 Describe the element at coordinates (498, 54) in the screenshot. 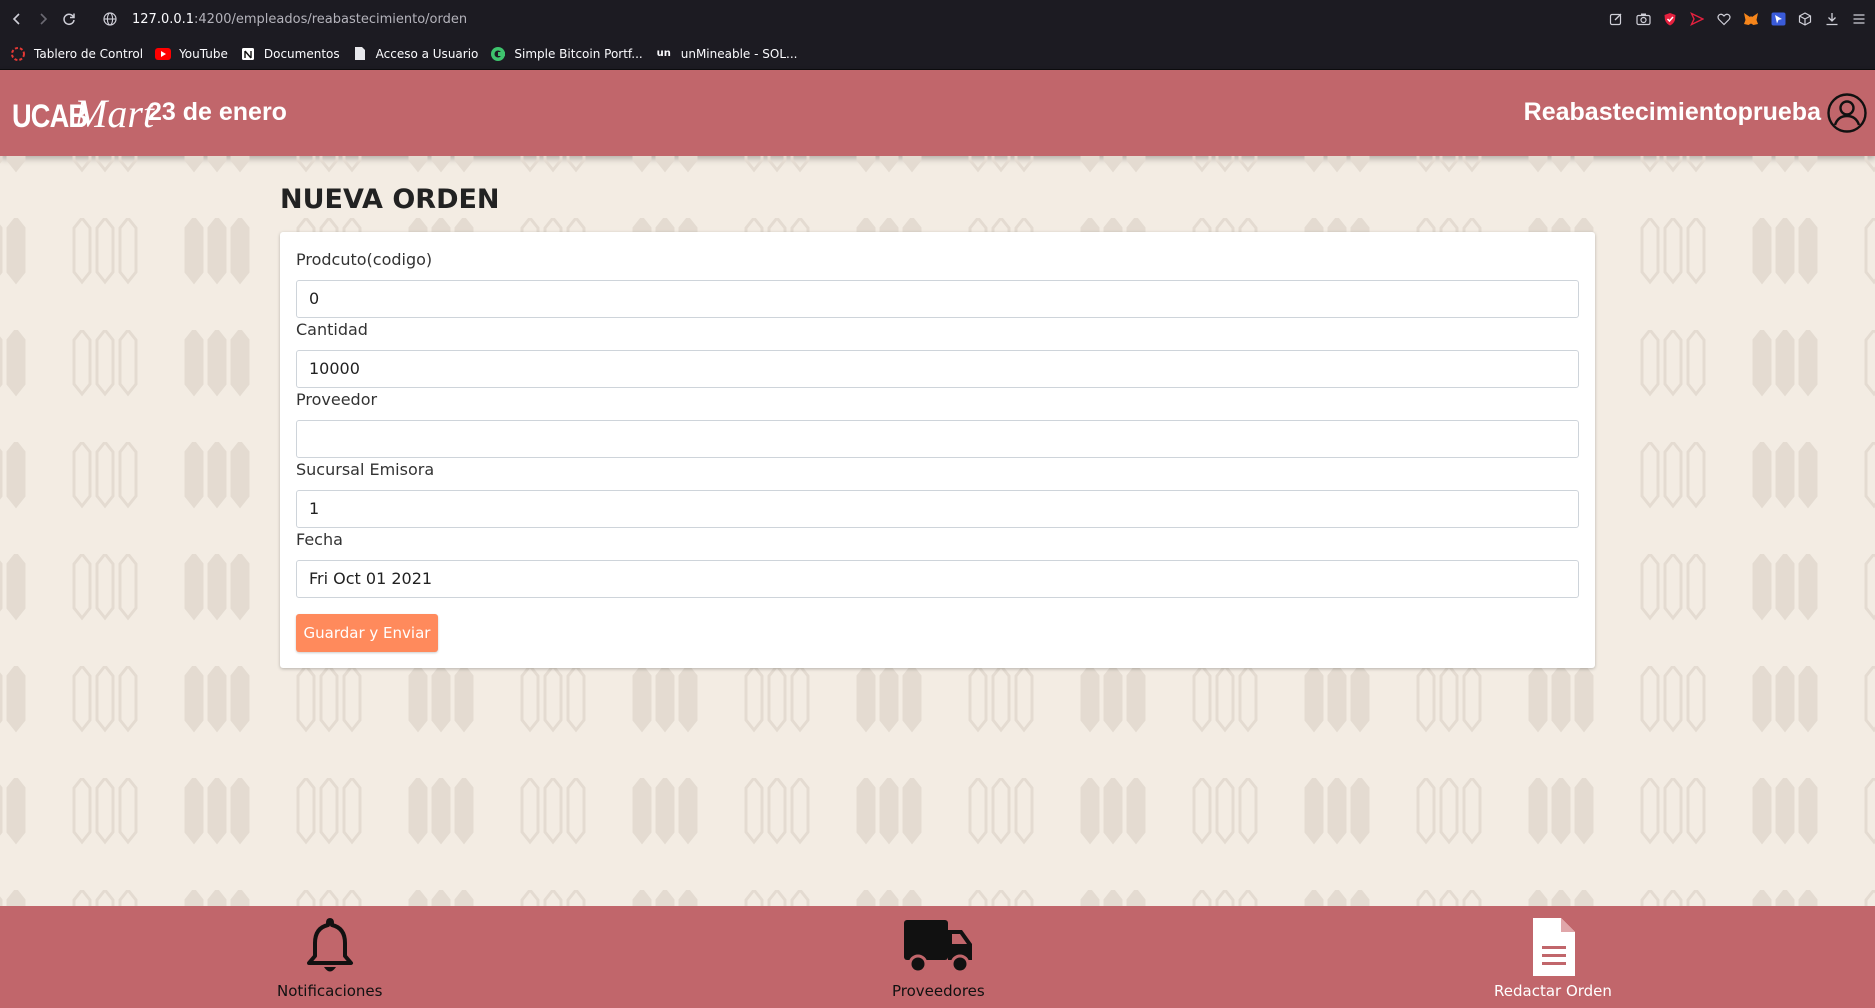

I see `coingecko-icon` at that location.